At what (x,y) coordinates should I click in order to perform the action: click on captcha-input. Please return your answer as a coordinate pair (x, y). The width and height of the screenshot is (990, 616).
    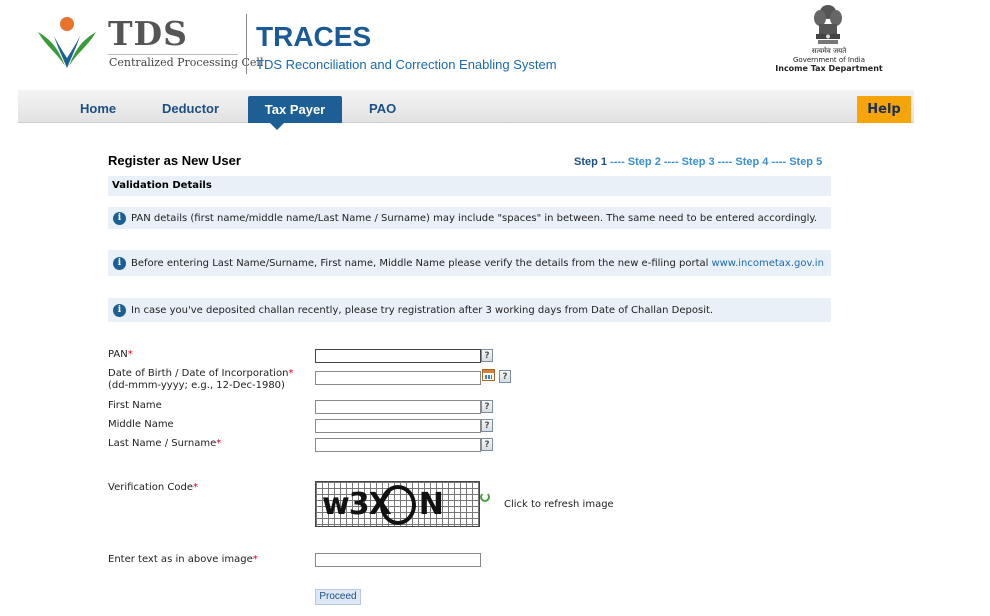
    Looking at the image, I should click on (398, 560).